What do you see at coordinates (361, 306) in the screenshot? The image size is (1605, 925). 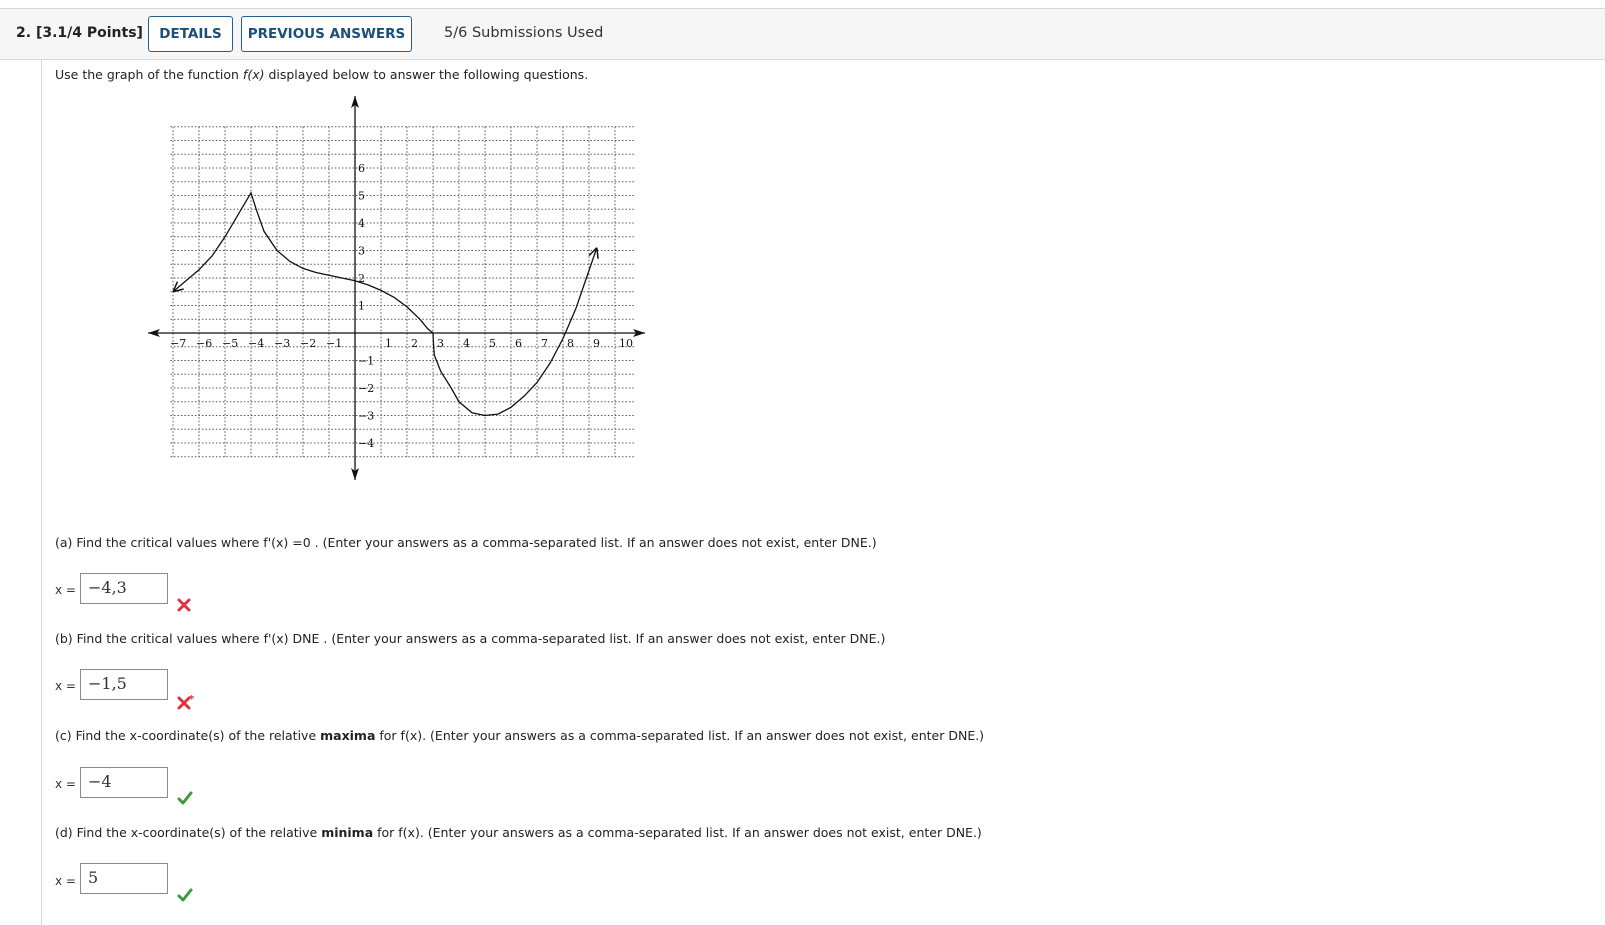 I see `y-tick-label: 1` at bounding box center [361, 306].